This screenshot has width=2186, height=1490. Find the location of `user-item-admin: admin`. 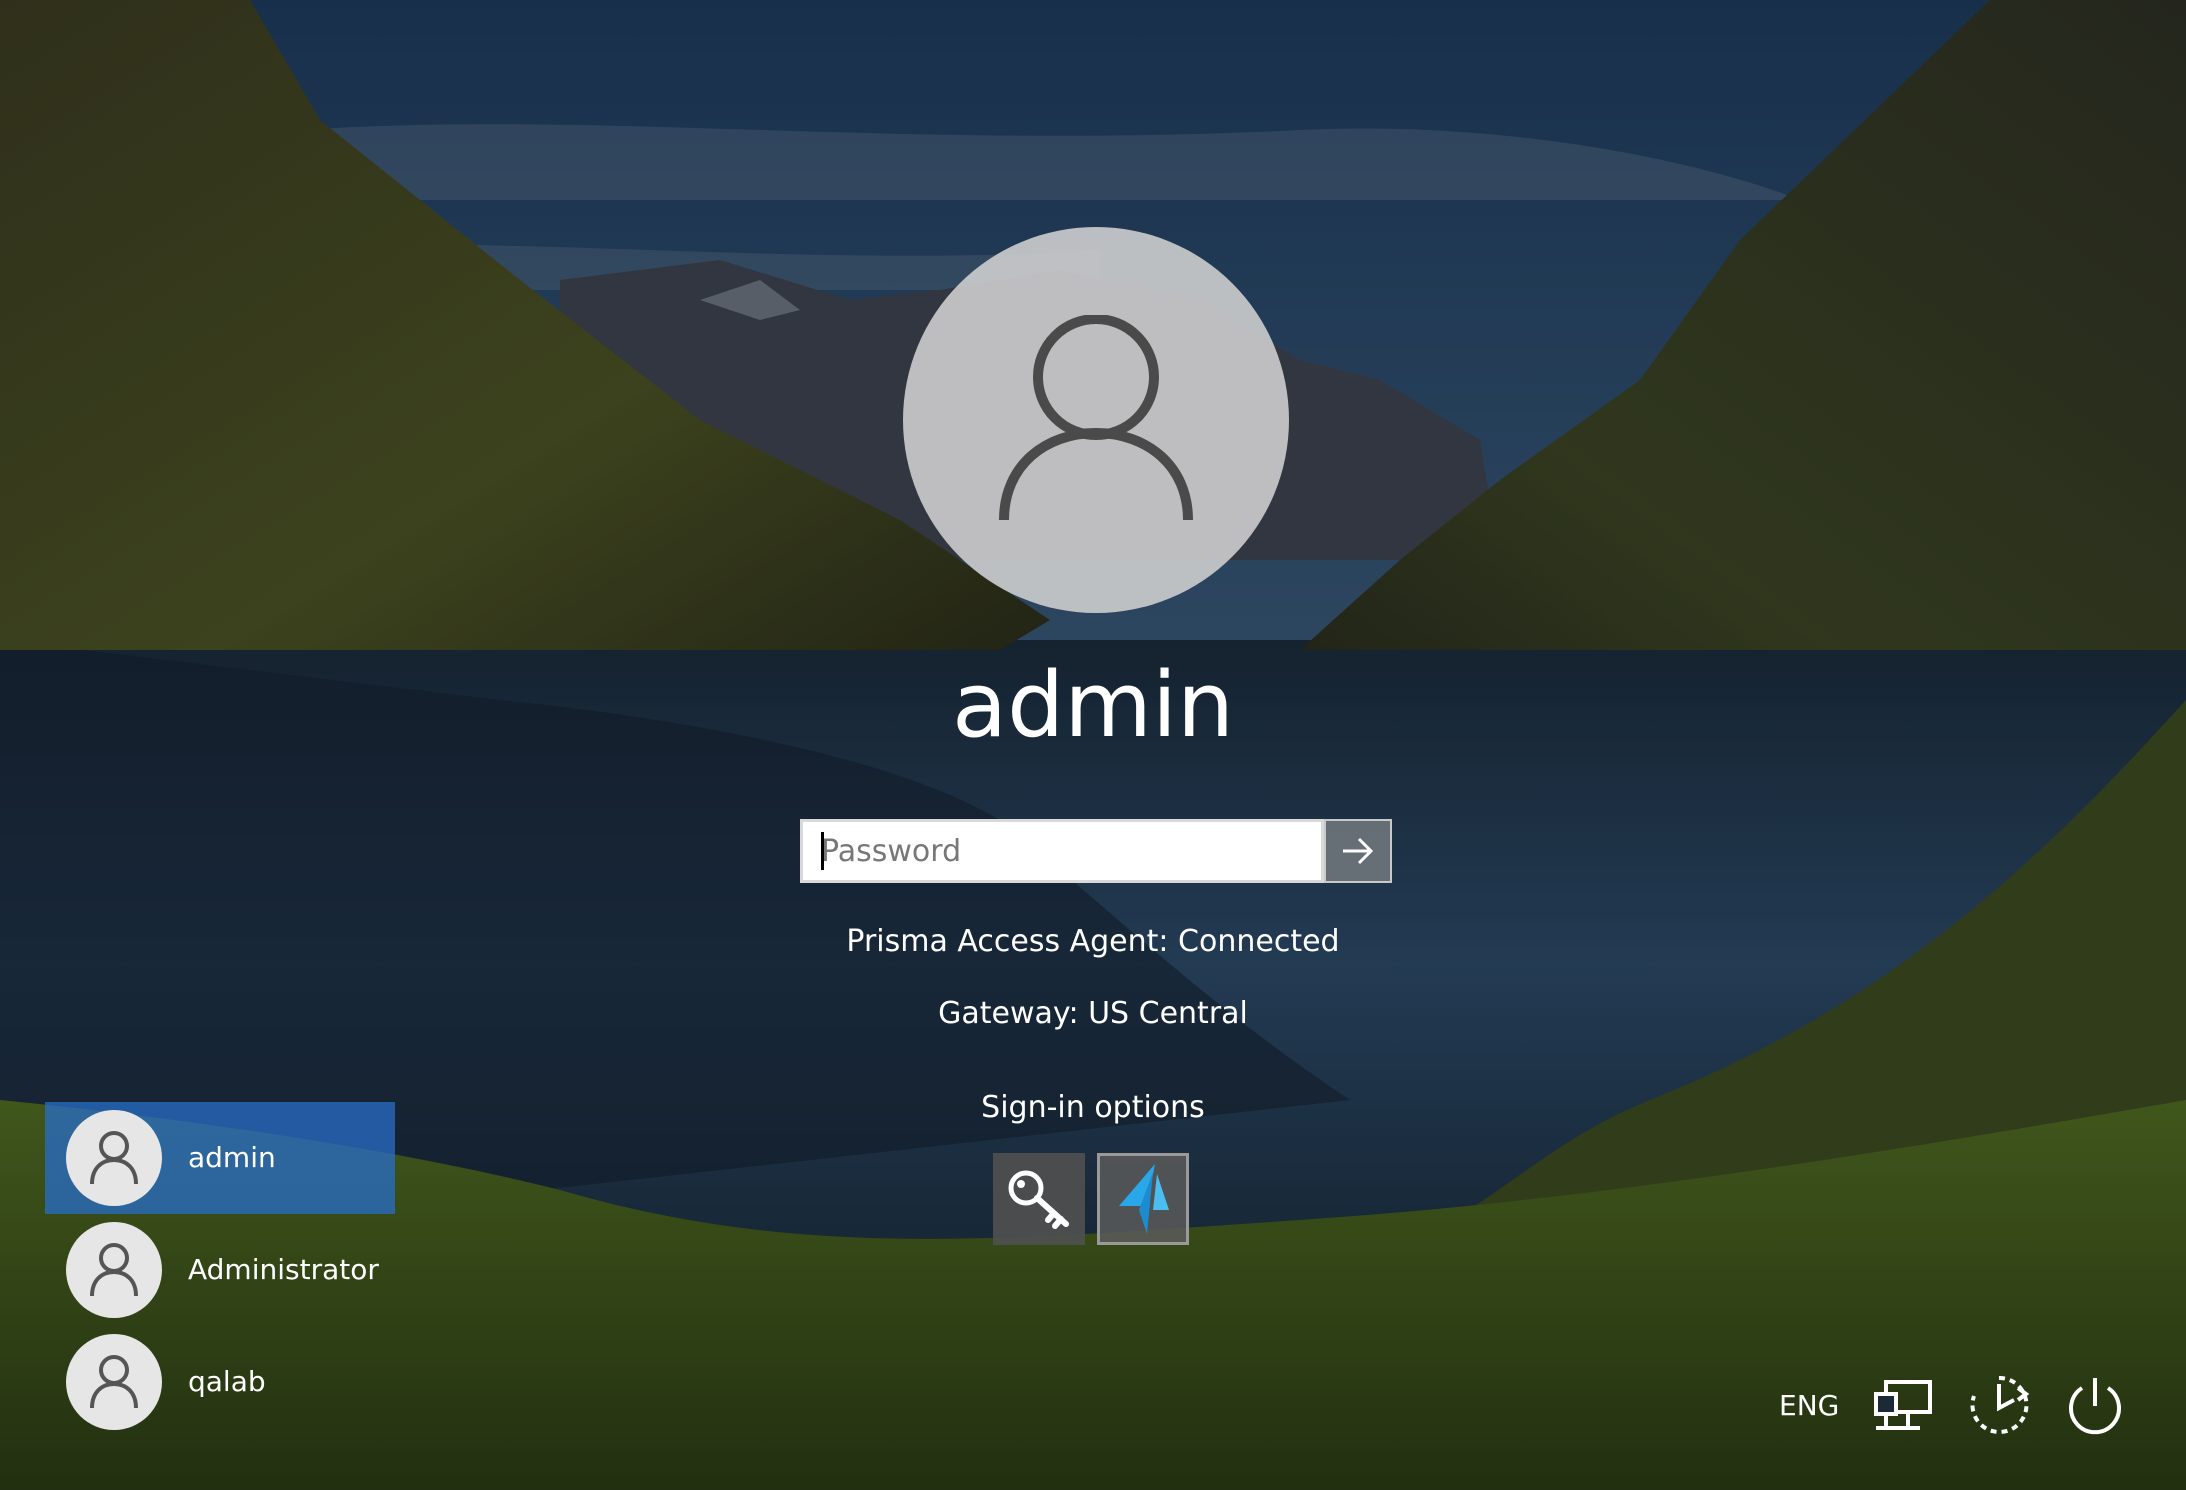

user-item-admin: admin is located at coordinates (220, 1158).